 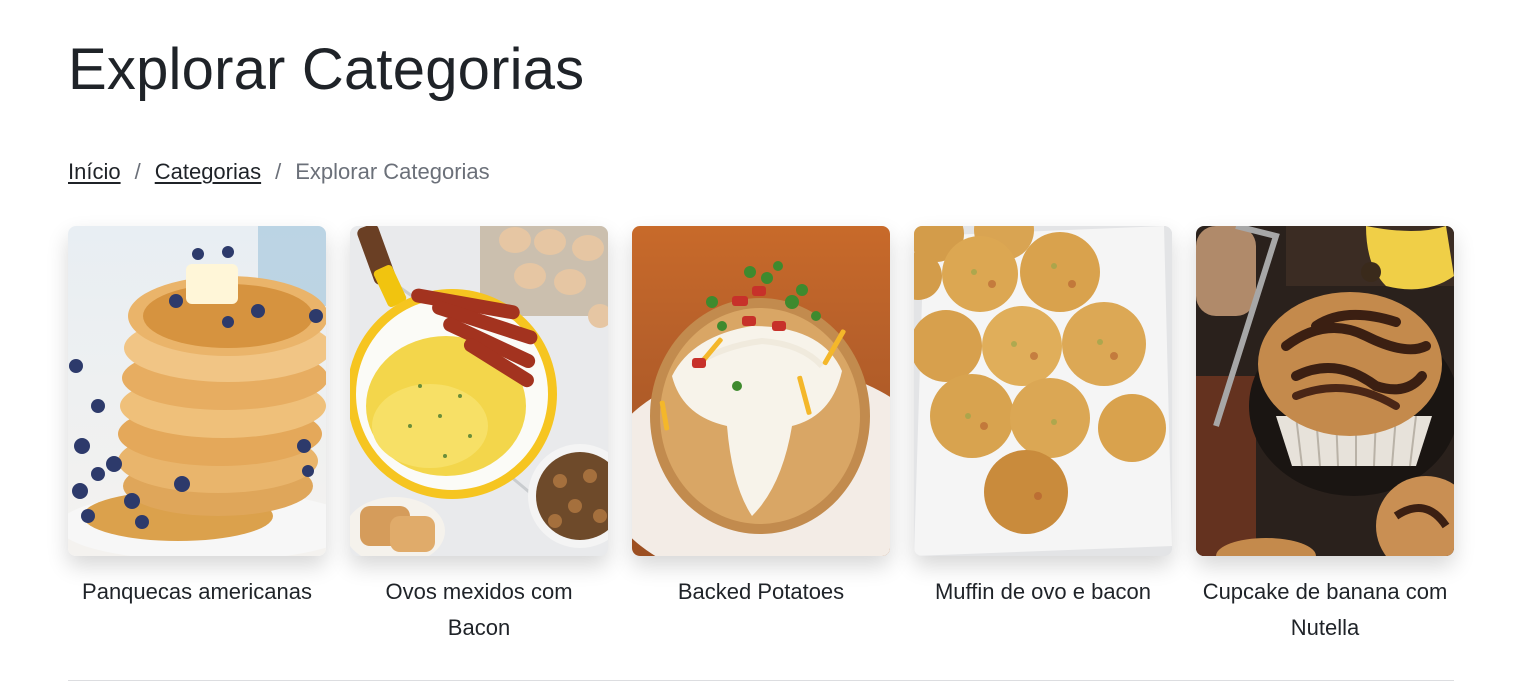 I want to click on category-card-banana-nutella-cupcake: Cupcake de banana com Nutella, so click(x=1325, y=436).